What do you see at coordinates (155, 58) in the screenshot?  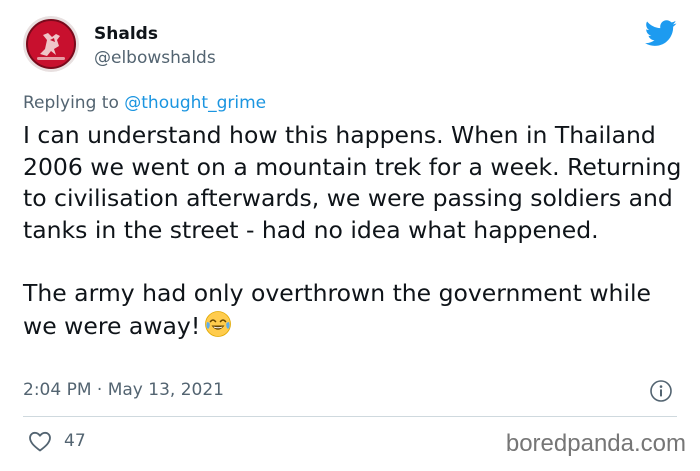 I see `author-handle: @elbowshalds` at bounding box center [155, 58].